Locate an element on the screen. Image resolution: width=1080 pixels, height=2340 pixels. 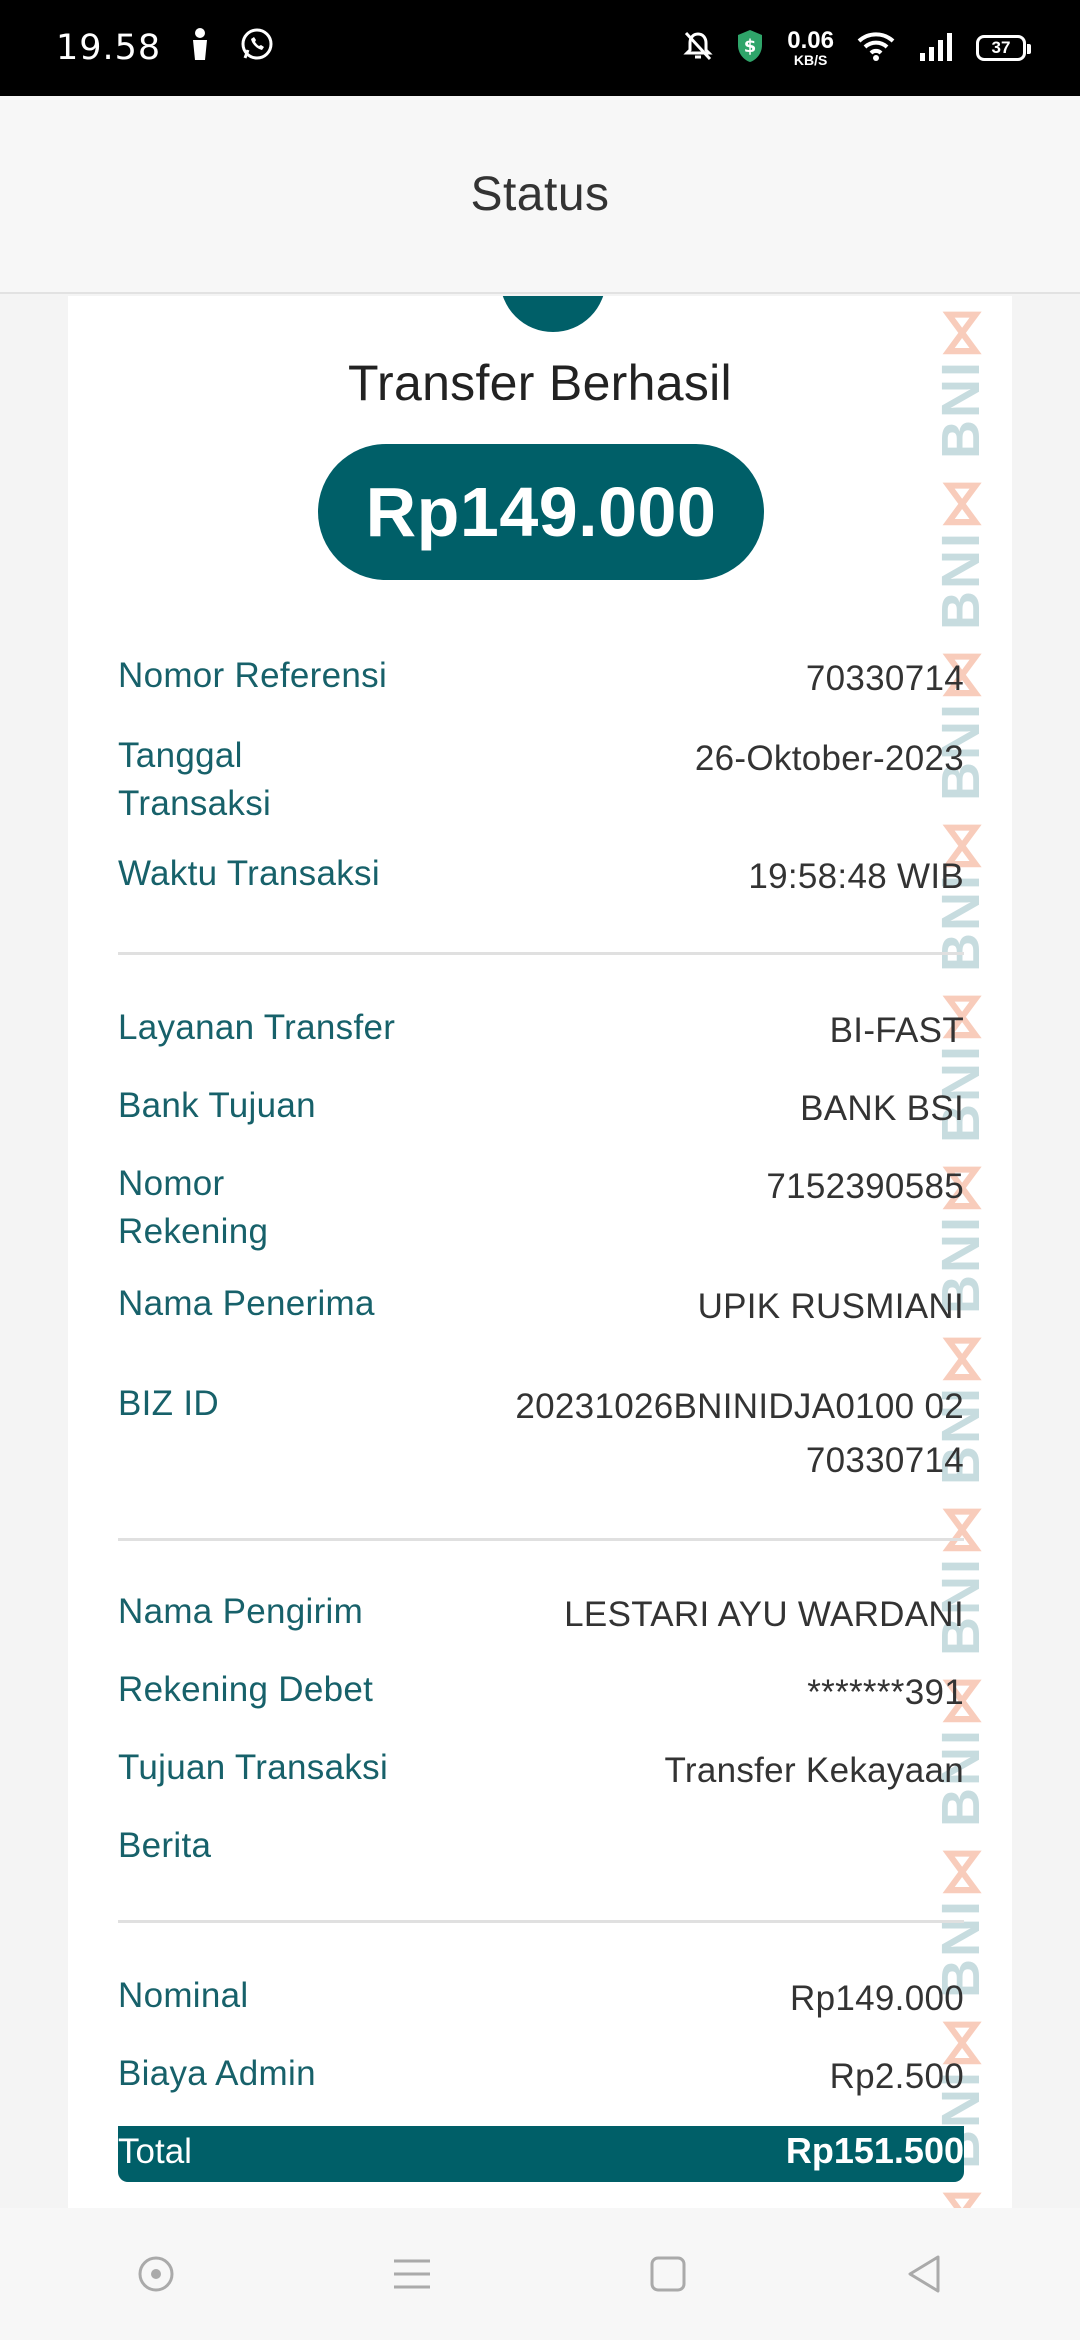
menu-lines-icon is located at coordinates (412, 2274).